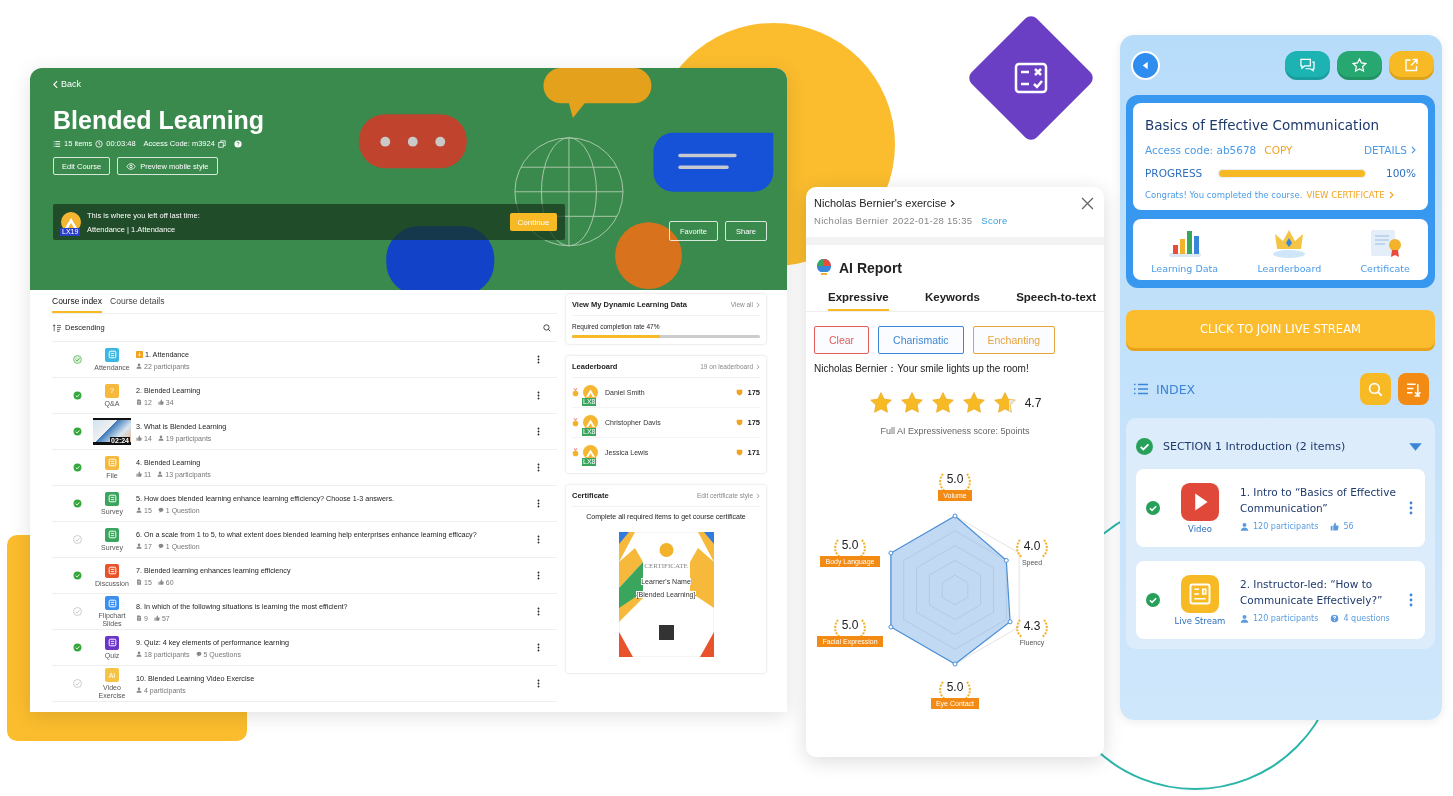  Describe the element at coordinates (1201, 150) in the screenshot. I see `access-code: Access code: ab5678` at that location.